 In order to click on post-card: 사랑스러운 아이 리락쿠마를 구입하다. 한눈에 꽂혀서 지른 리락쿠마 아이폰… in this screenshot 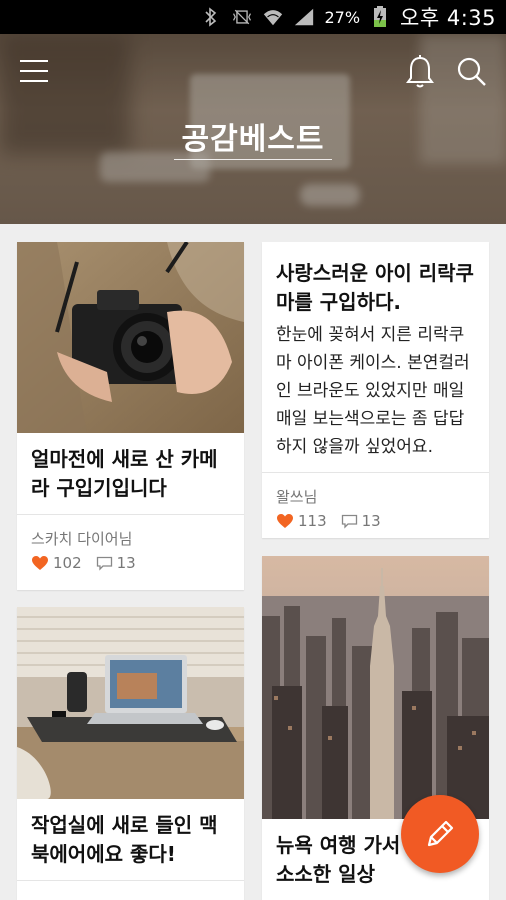, I will do `click(375, 390)`.